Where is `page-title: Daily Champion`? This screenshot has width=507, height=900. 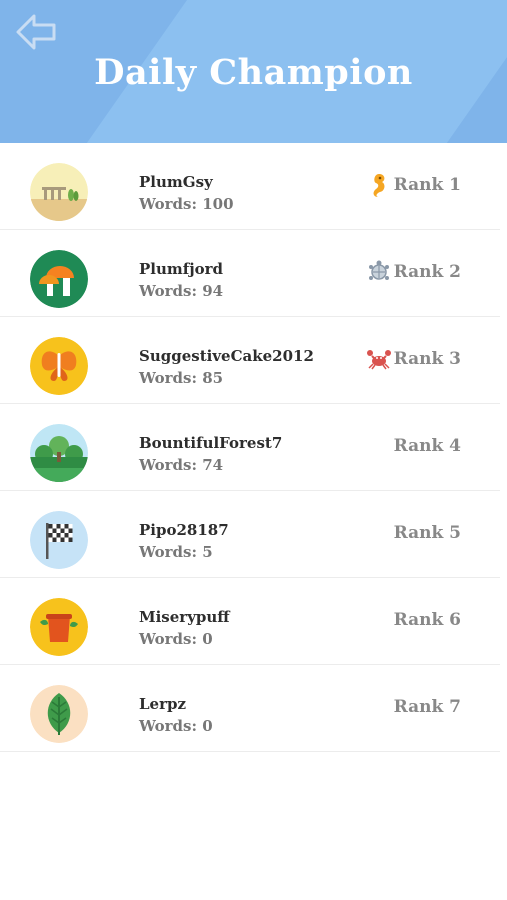
page-title: Daily Champion is located at coordinates (253, 72).